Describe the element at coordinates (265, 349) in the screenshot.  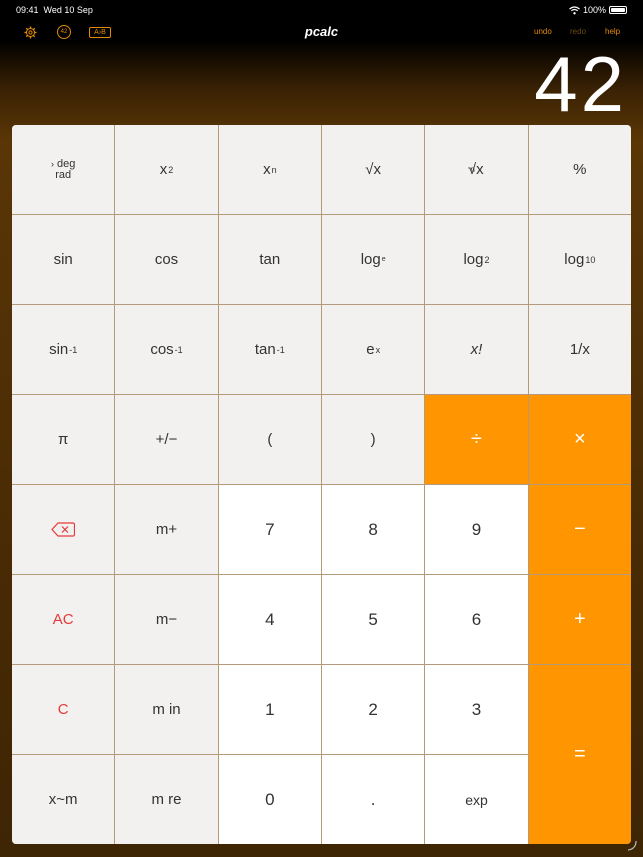
I see `atan-label: tan` at that location.